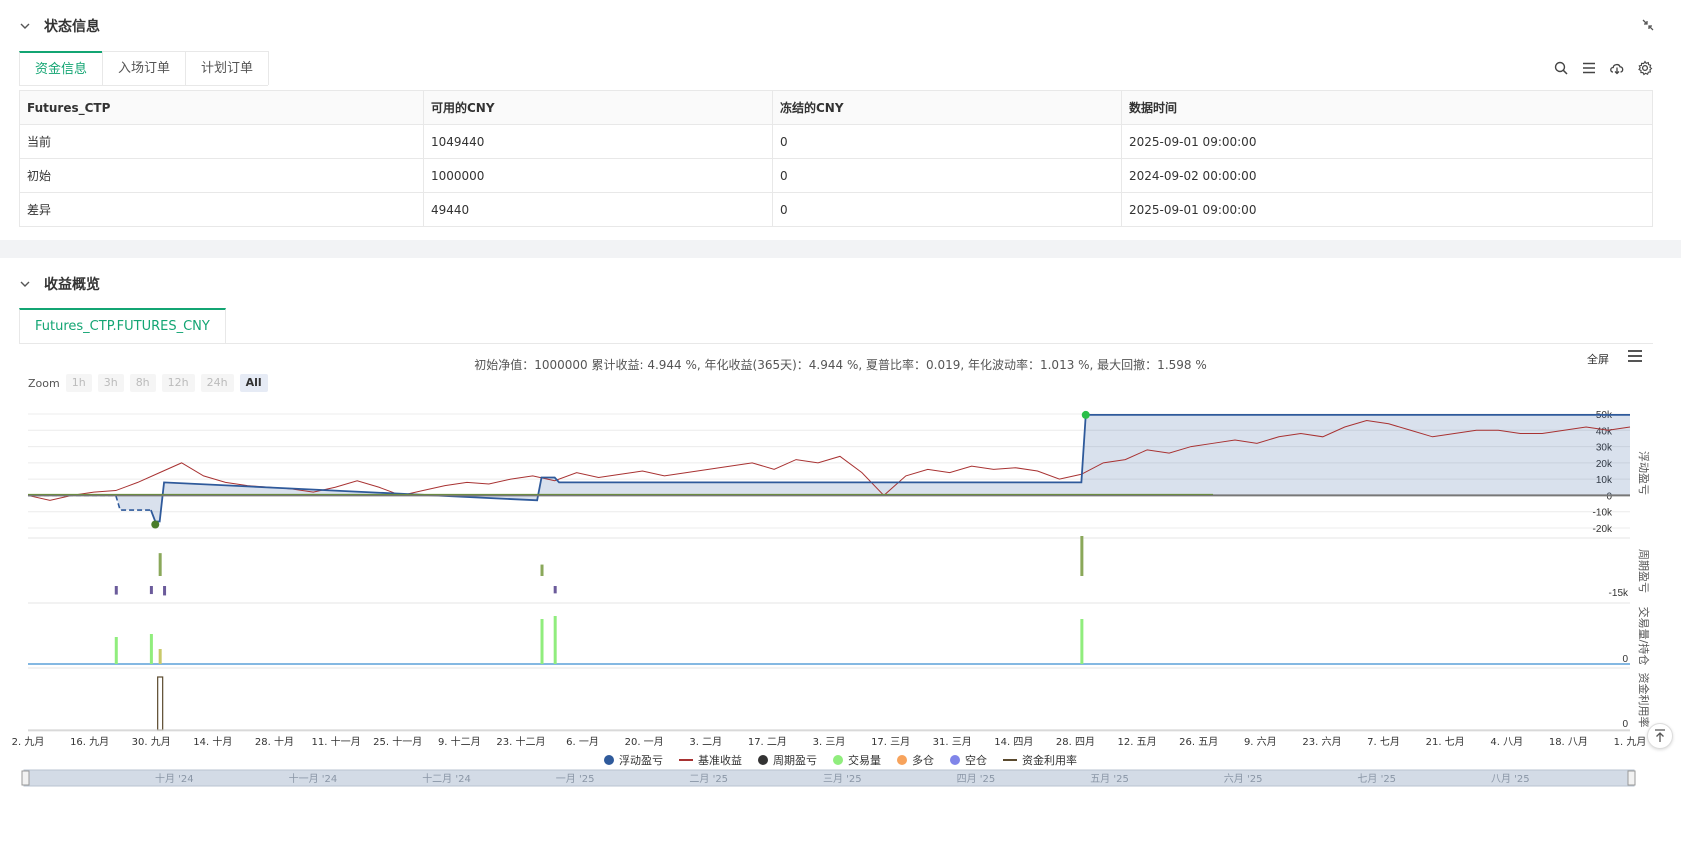  I want to click on x-tick-label: 9. 十二月, so click(459, 741).